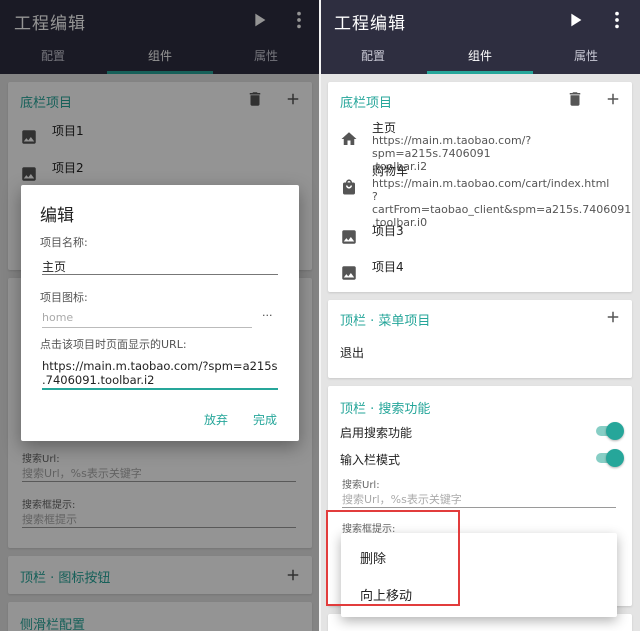  What do you see at coordinates (370, 24) in the screenshot?
I see `app-title: 工程编辑` at bounding box center [370, 24].